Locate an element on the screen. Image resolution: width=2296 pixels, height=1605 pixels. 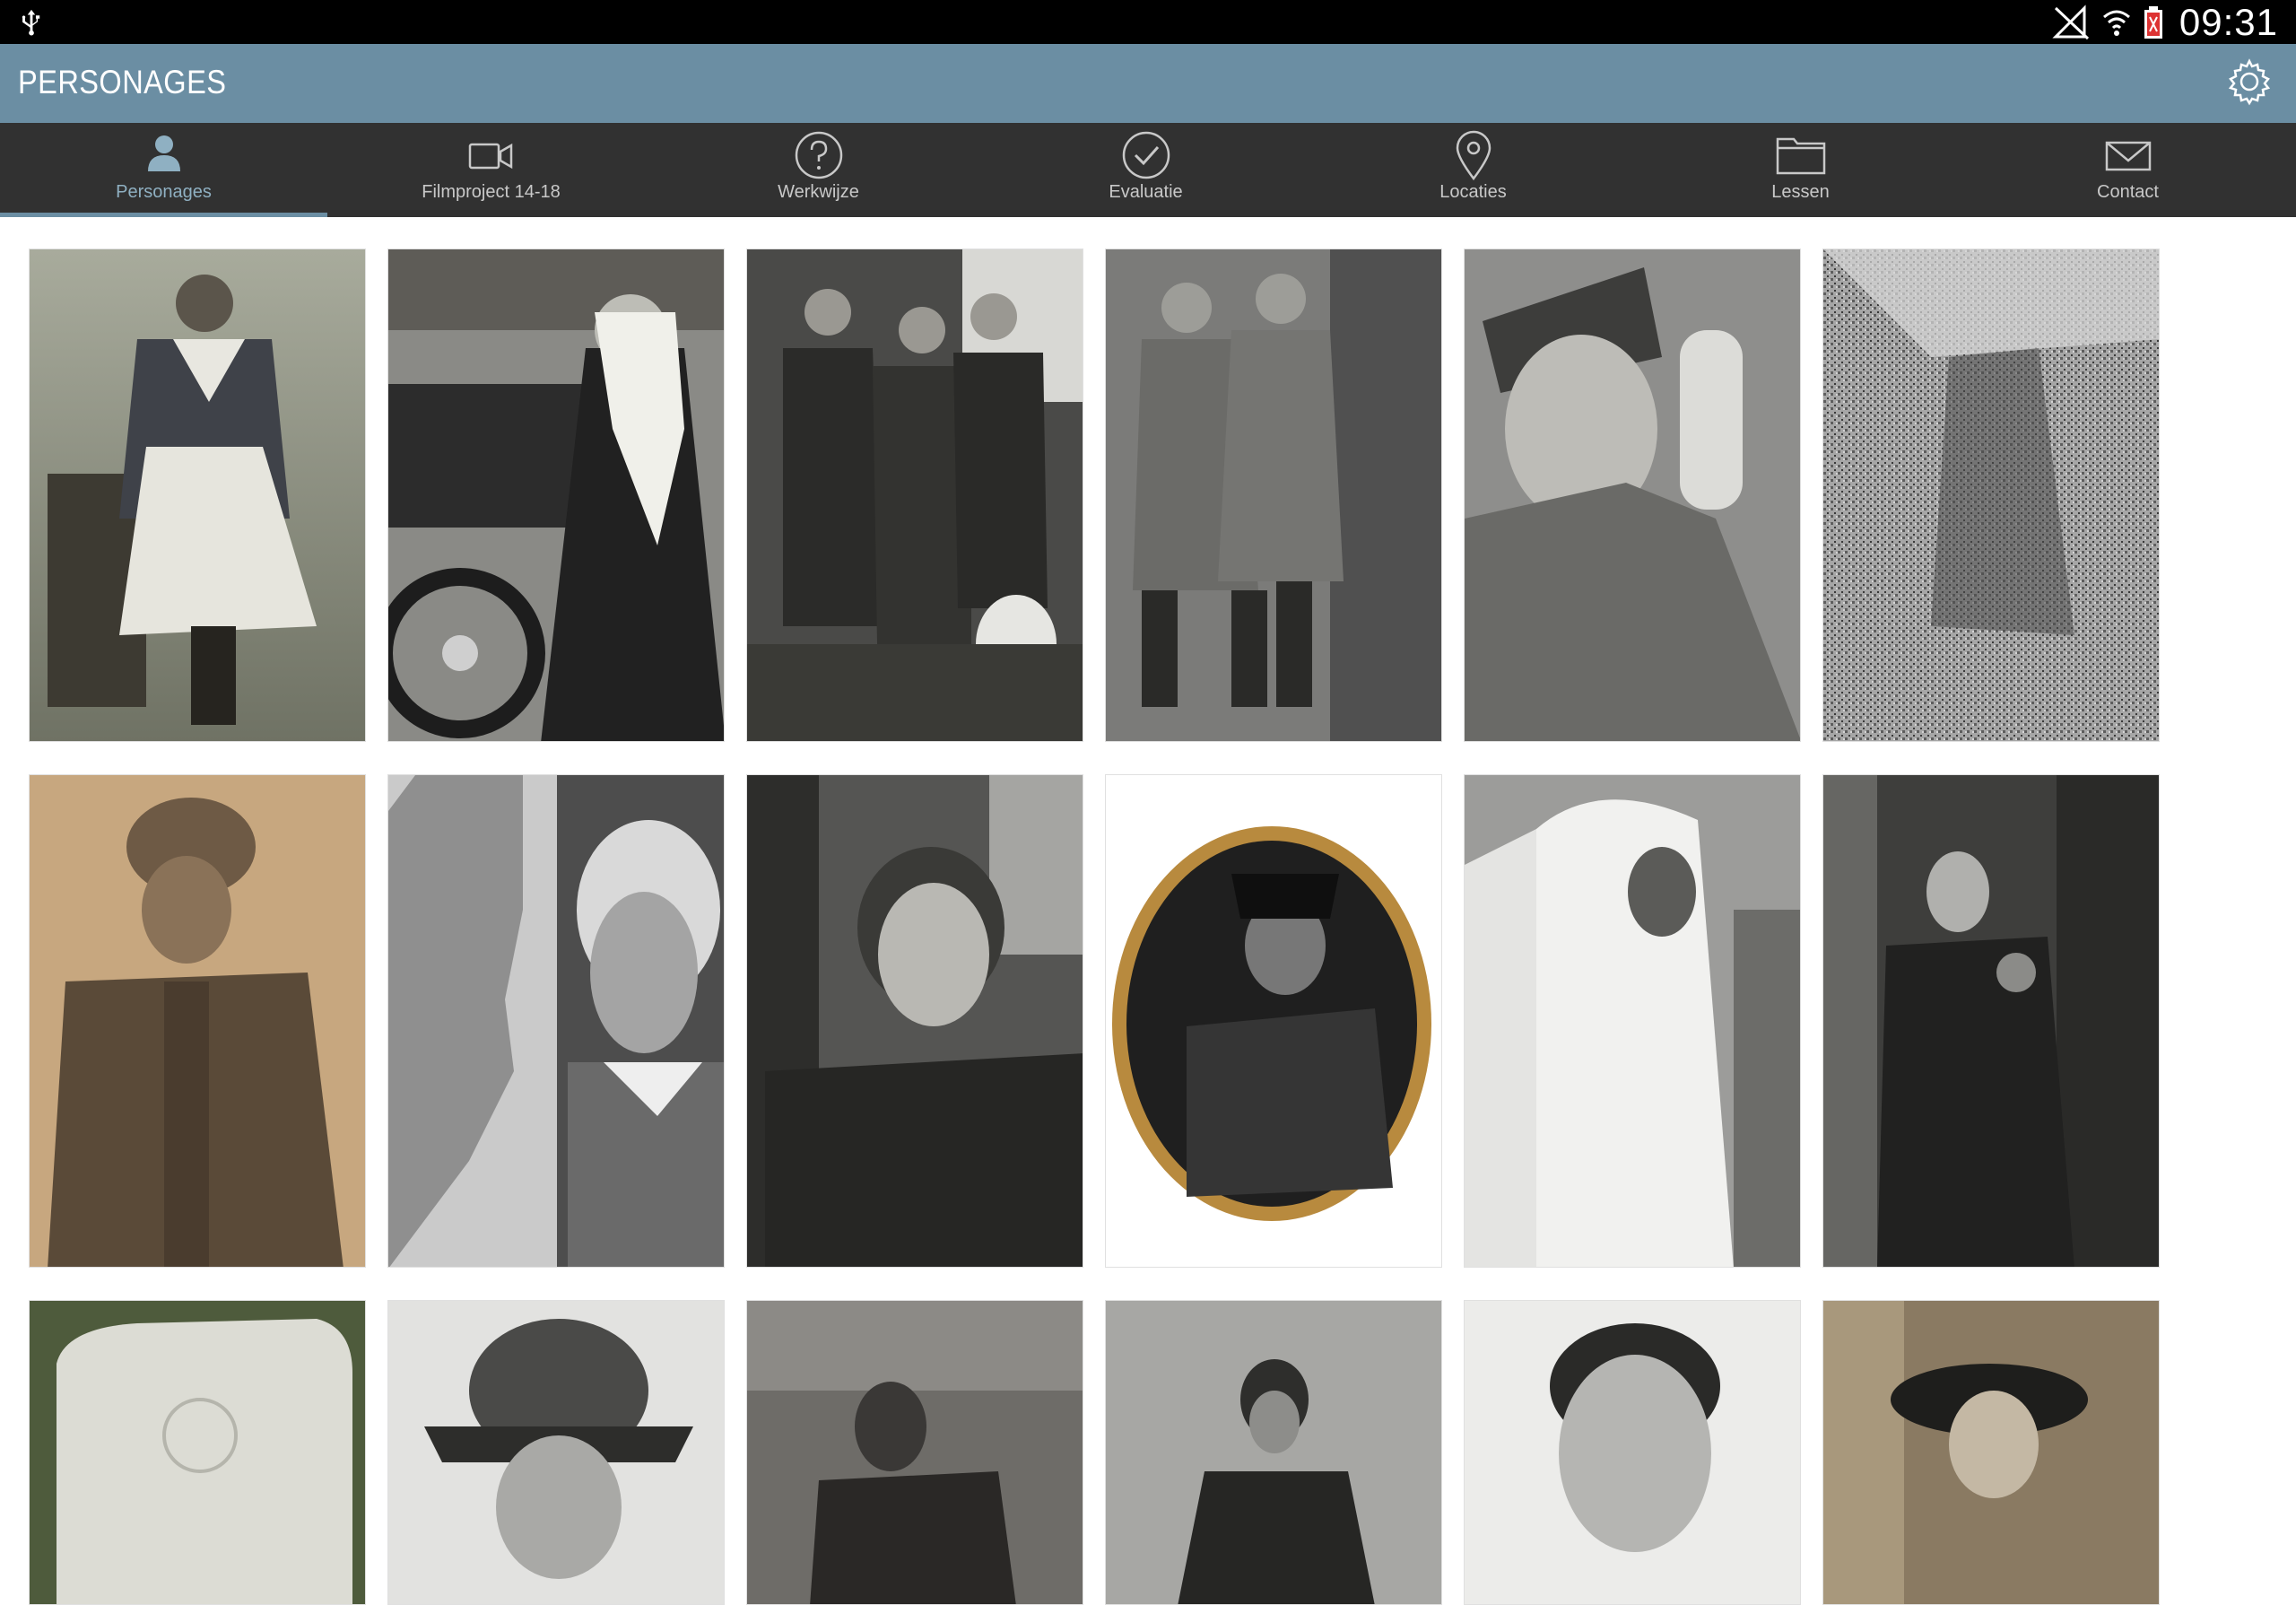
tab-label: Evaluatie is located at coordinates (1146, 192).